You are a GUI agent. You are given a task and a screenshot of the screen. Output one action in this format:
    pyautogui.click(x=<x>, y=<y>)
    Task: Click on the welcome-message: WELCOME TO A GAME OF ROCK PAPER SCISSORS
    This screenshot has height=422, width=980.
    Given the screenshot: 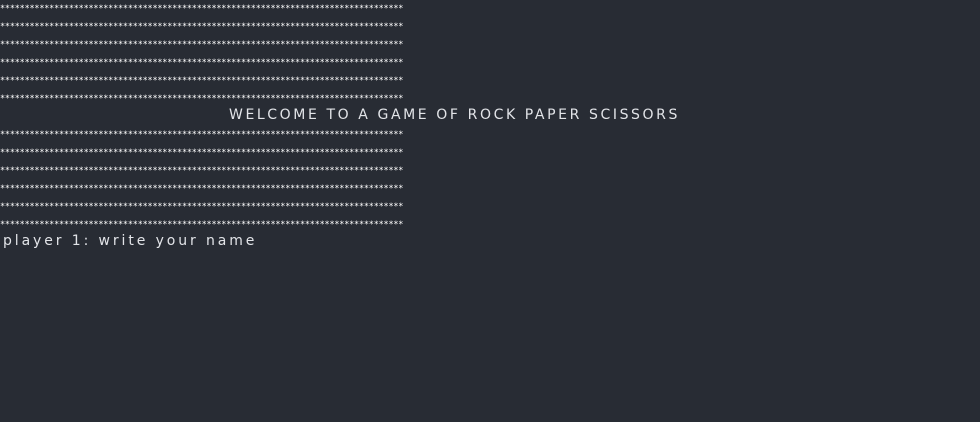 What is the action you would take?
    pyautogui.click(x=454, y=115)
    